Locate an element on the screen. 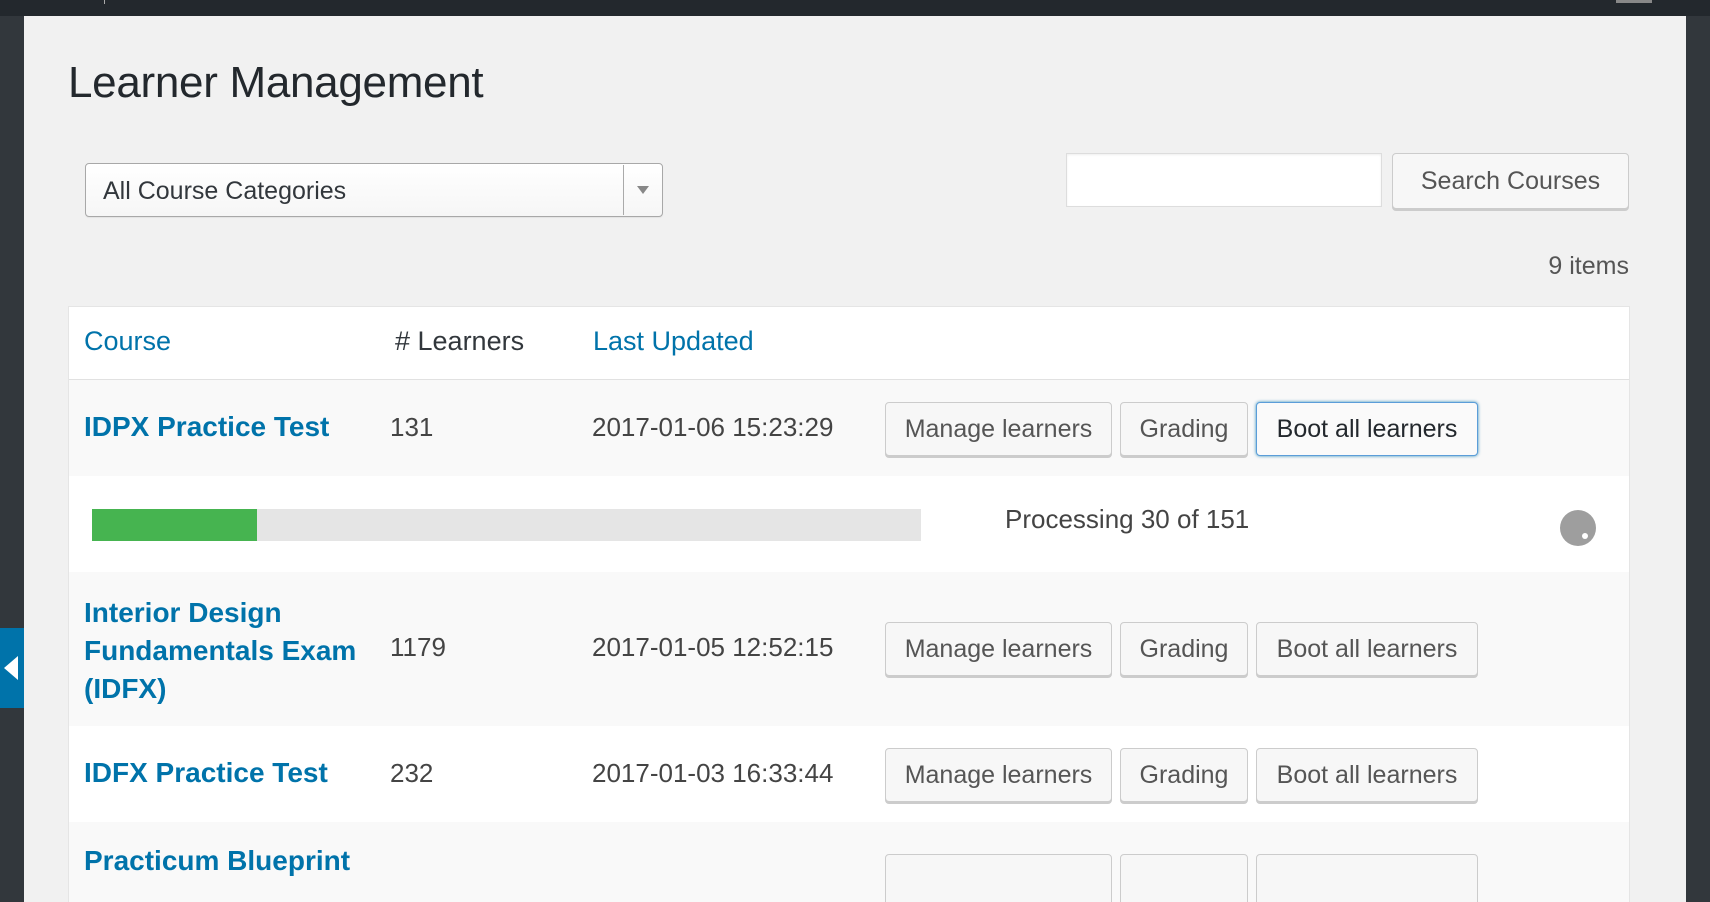 The image size is (1710, 902). course-category-select: All Course Categories is located at coordinates (374, 190).